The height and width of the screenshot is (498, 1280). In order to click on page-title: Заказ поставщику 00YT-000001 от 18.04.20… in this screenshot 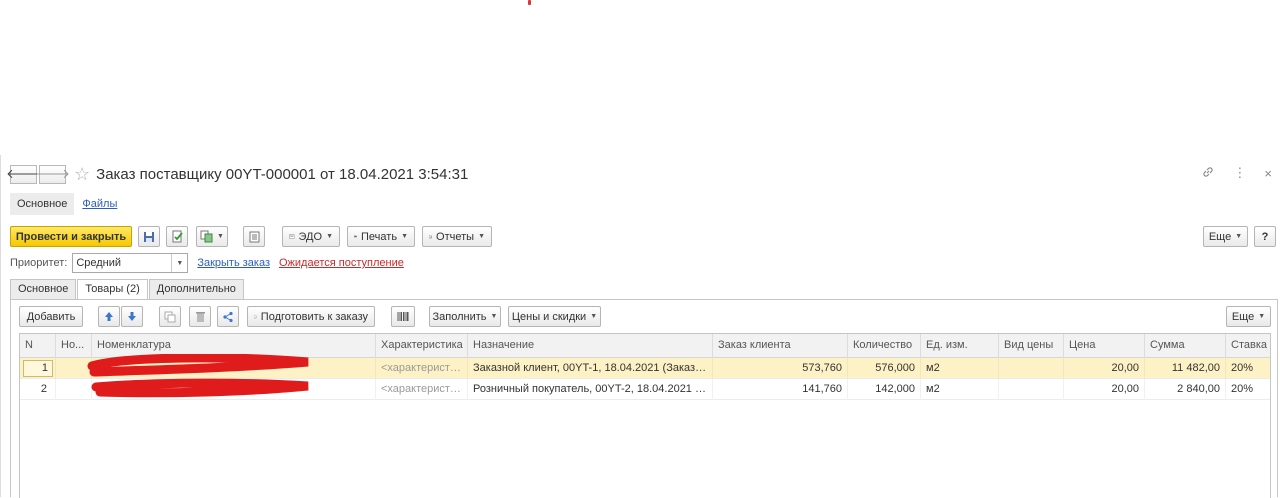, I will do `click(282, 174)`.